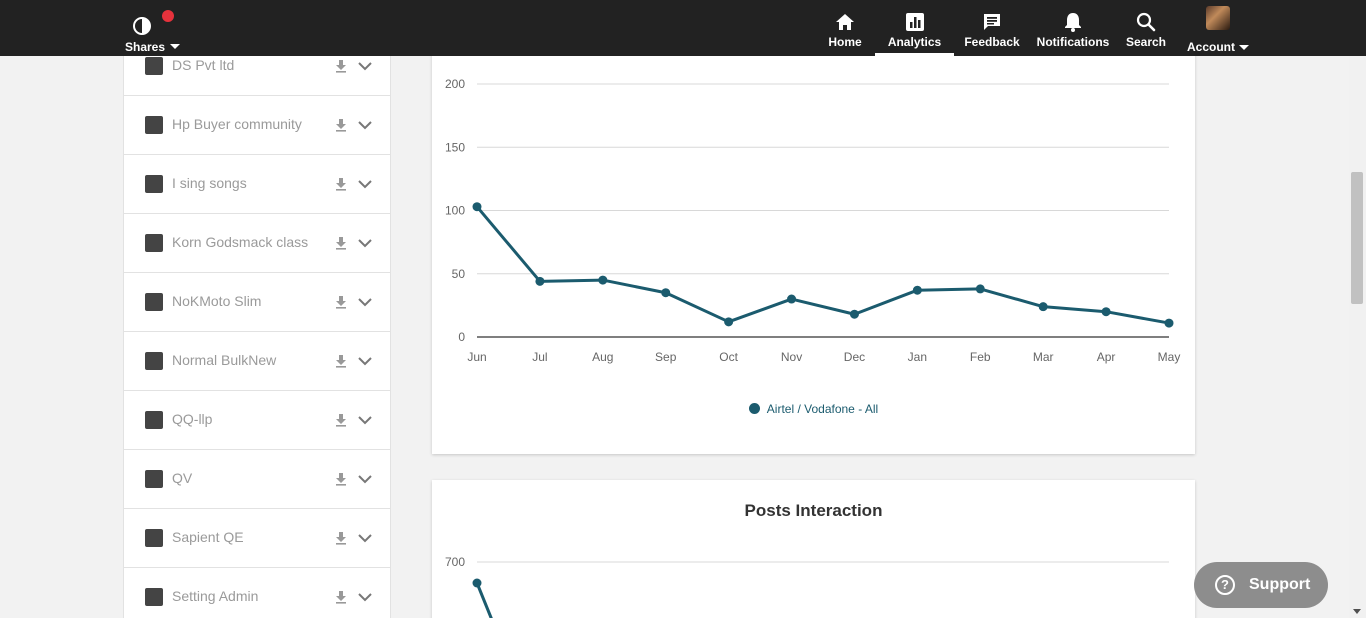 The image size is (1366, 618). I want to click on list-item: Normal BulkNew, so click(257, 361).